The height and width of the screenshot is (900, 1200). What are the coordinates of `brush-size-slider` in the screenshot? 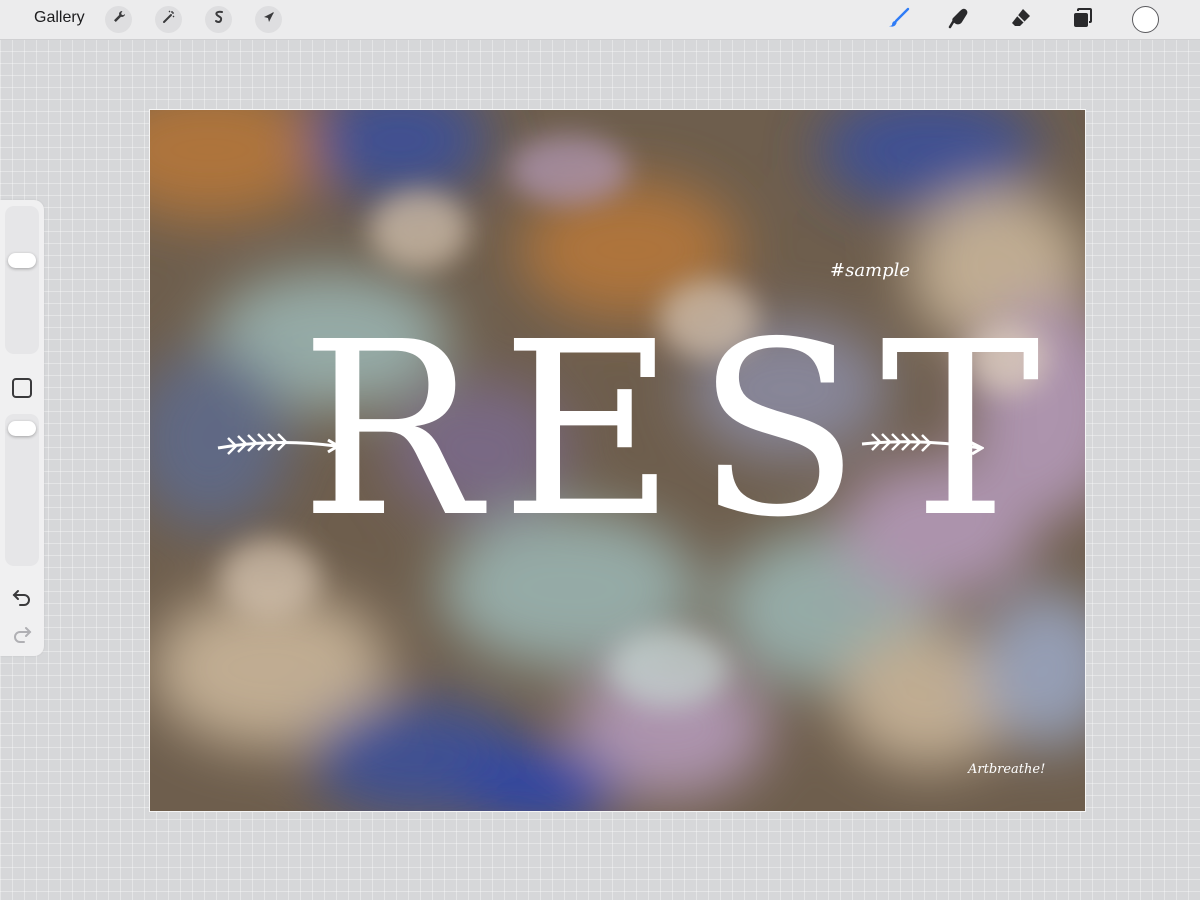 It's located at (22, 280).